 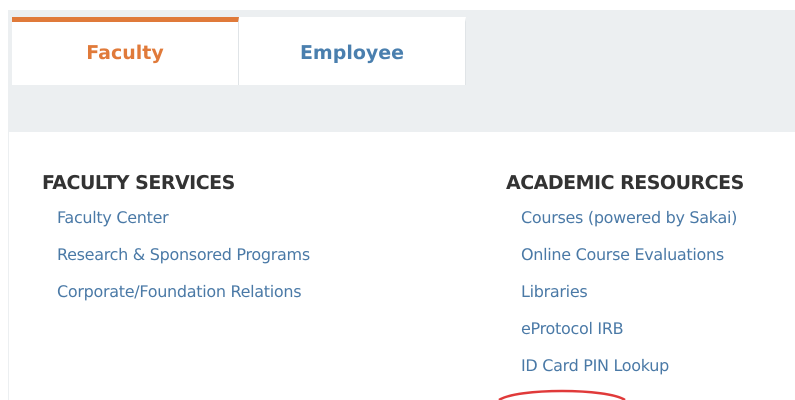 What do you see at coordinates (352, 51) in the screenshot?
I see `tab: Employee` at bounding box center [352, 51].